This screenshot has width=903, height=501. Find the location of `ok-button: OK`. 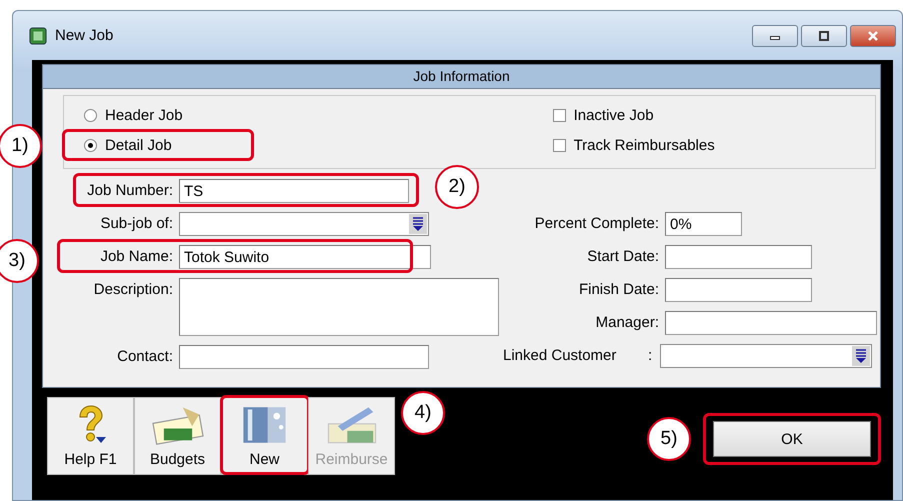

ok-button: OK is located at coordinates (792, 439).